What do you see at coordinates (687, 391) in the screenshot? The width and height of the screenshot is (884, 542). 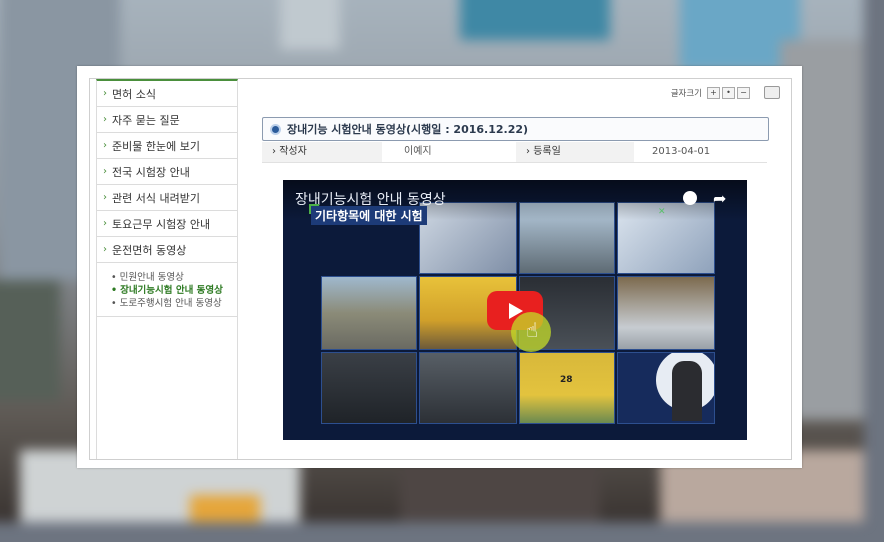 I see `interpreter-figure` at bounding box center [687, 391].